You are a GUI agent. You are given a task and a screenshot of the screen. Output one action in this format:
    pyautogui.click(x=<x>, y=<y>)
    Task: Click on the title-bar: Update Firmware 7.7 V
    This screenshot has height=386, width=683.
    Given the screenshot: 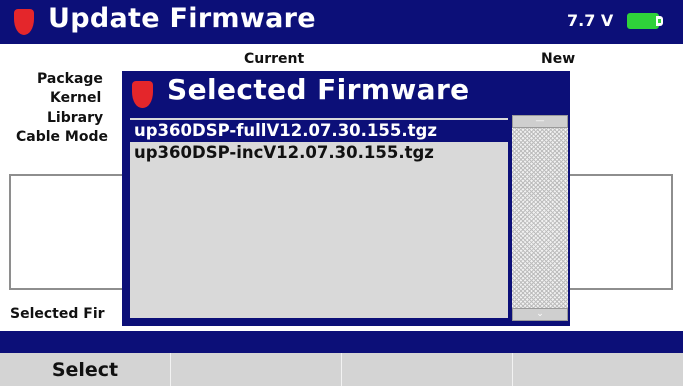 What is the action you would take?
    pyautogui.click(x=341, y=22)
    